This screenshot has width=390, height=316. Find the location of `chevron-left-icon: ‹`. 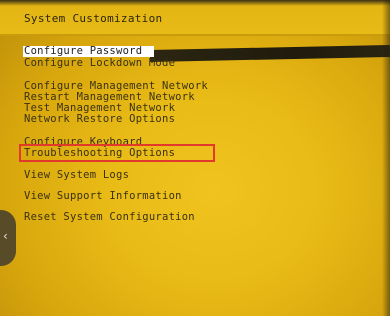

chevron-left-icon: ‹ is located at coordinates (5, 236).